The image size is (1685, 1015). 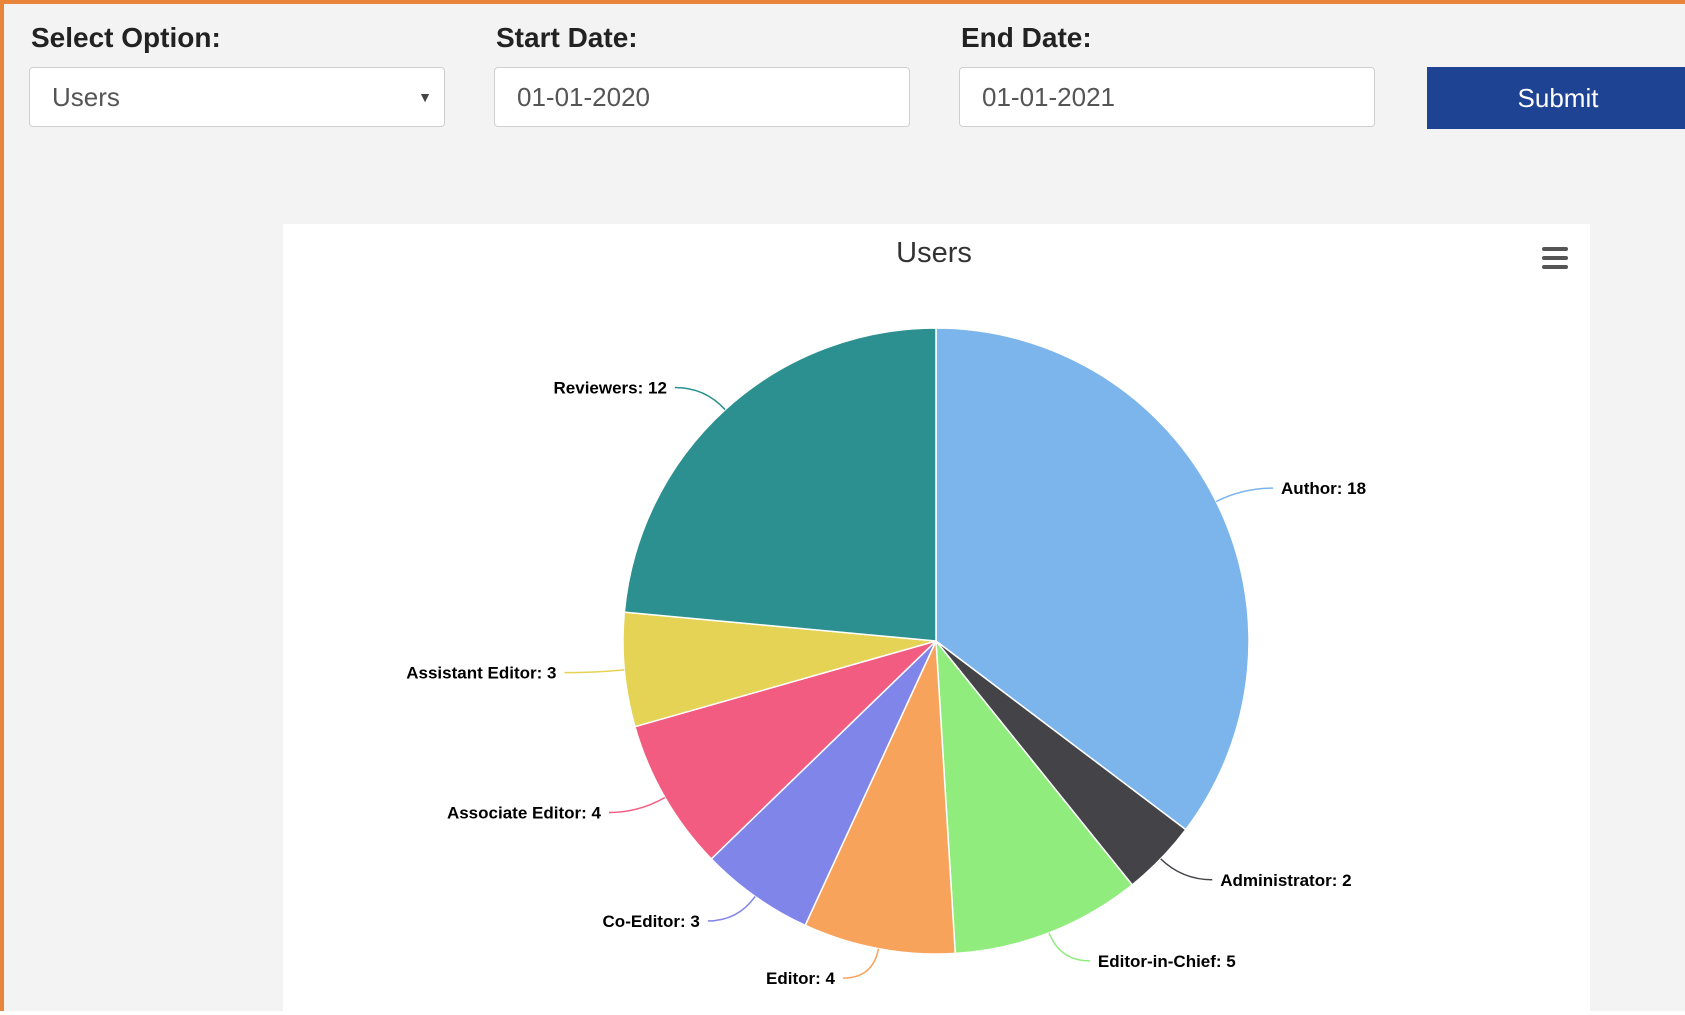 What do you see at coordinates (1323, 488) in the screenshot?
I see `data-label-author: Author: 18` at bounding box center [1323, 488].